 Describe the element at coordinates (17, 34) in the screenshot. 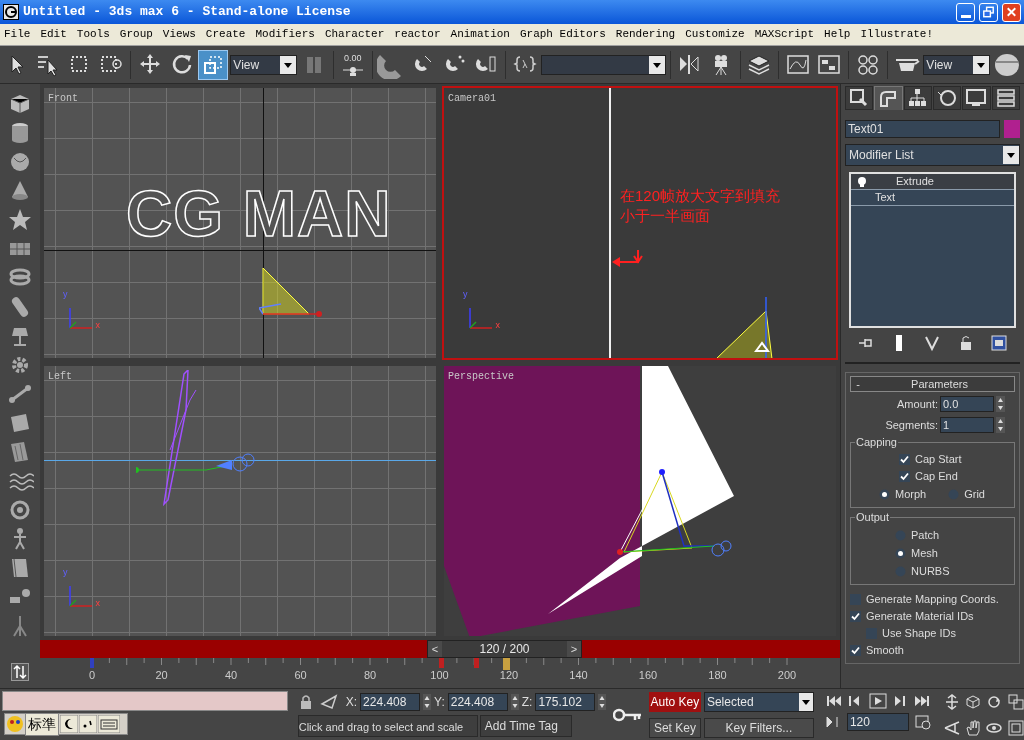

I see `menu-item: File` at that location.